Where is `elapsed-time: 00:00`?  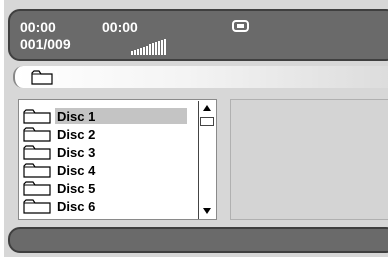
elapsed-time: 00:00 is located at coordinates (38, 27).